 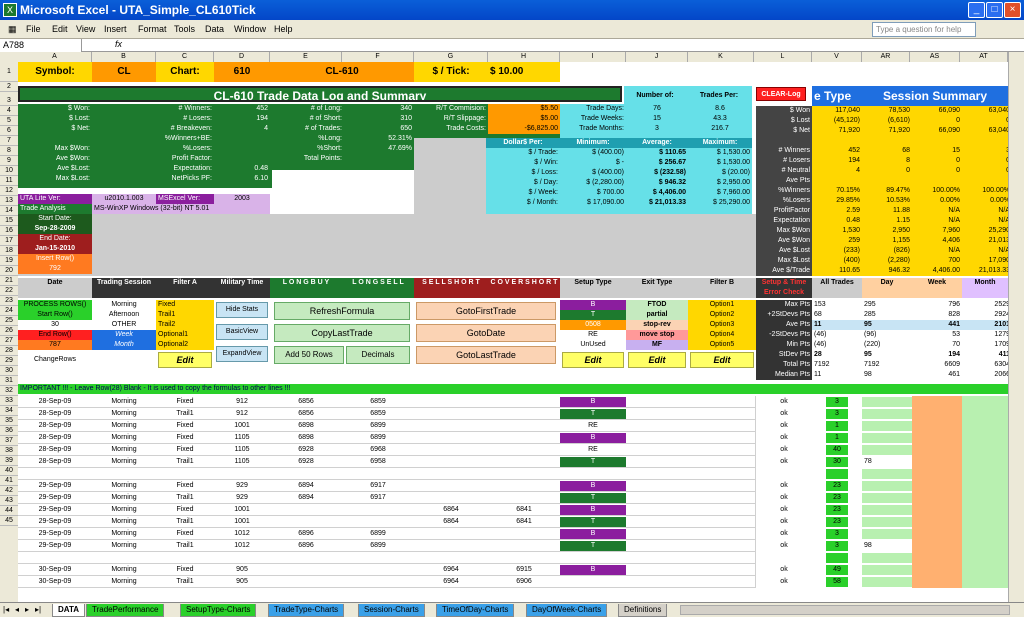 I want to click on name-box: A788, so click(x=41, y=45).